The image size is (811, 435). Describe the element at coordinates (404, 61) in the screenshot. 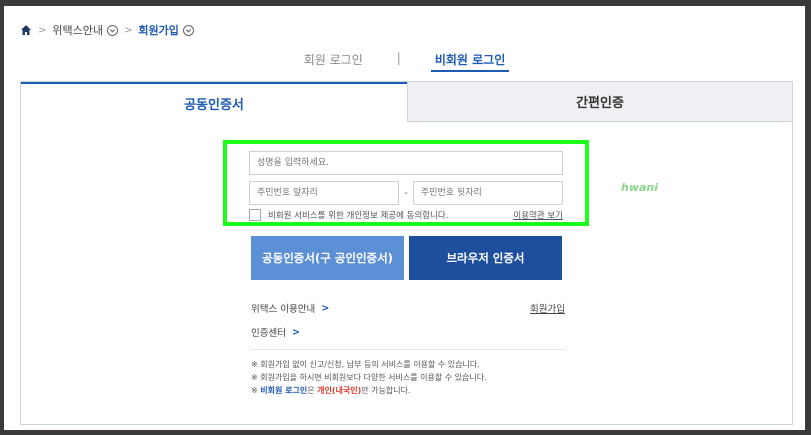

I see `login-type-switch: 회원 로그인 | 비회원 로그인` at that location.